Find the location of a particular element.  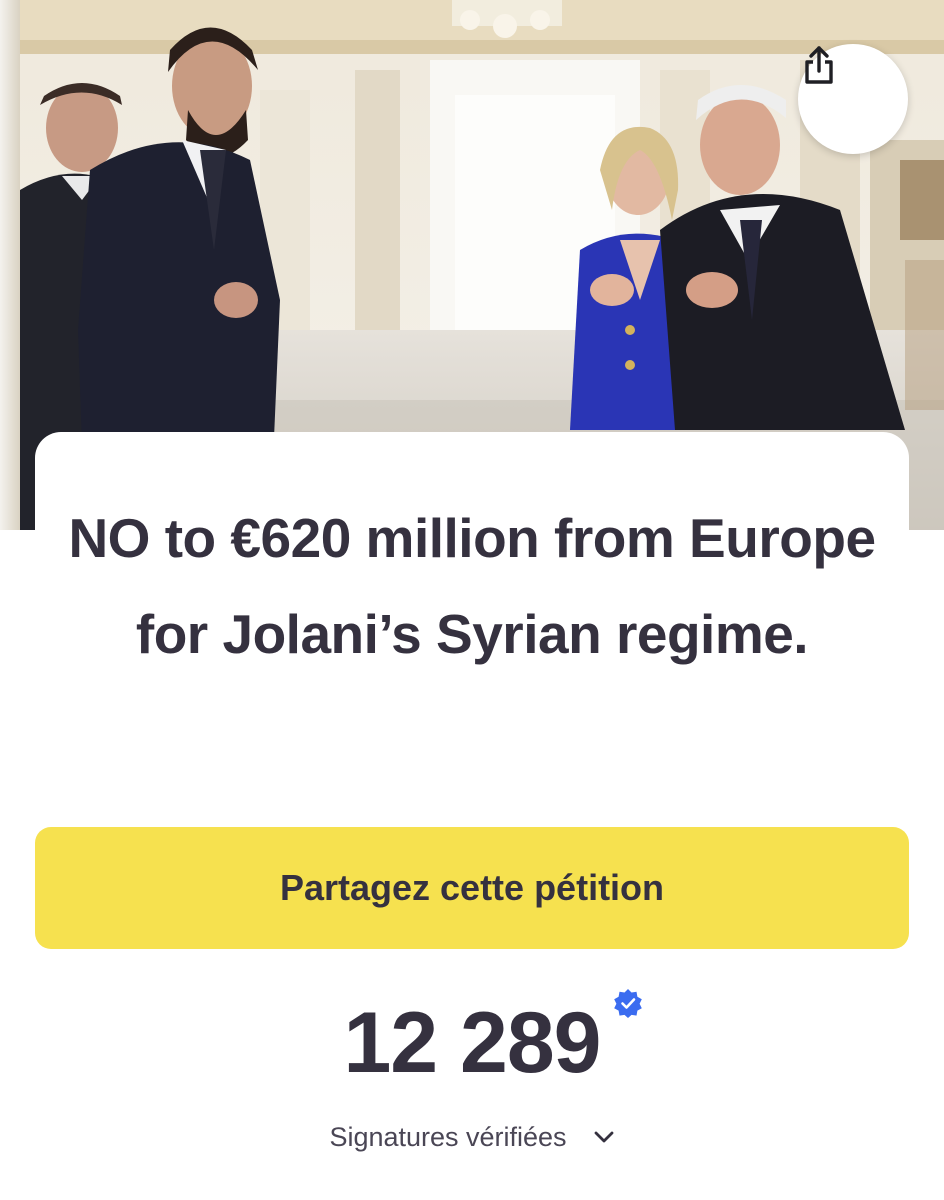

signature-count-wrapper: 12 289 is located at coordinates (492, 1042).